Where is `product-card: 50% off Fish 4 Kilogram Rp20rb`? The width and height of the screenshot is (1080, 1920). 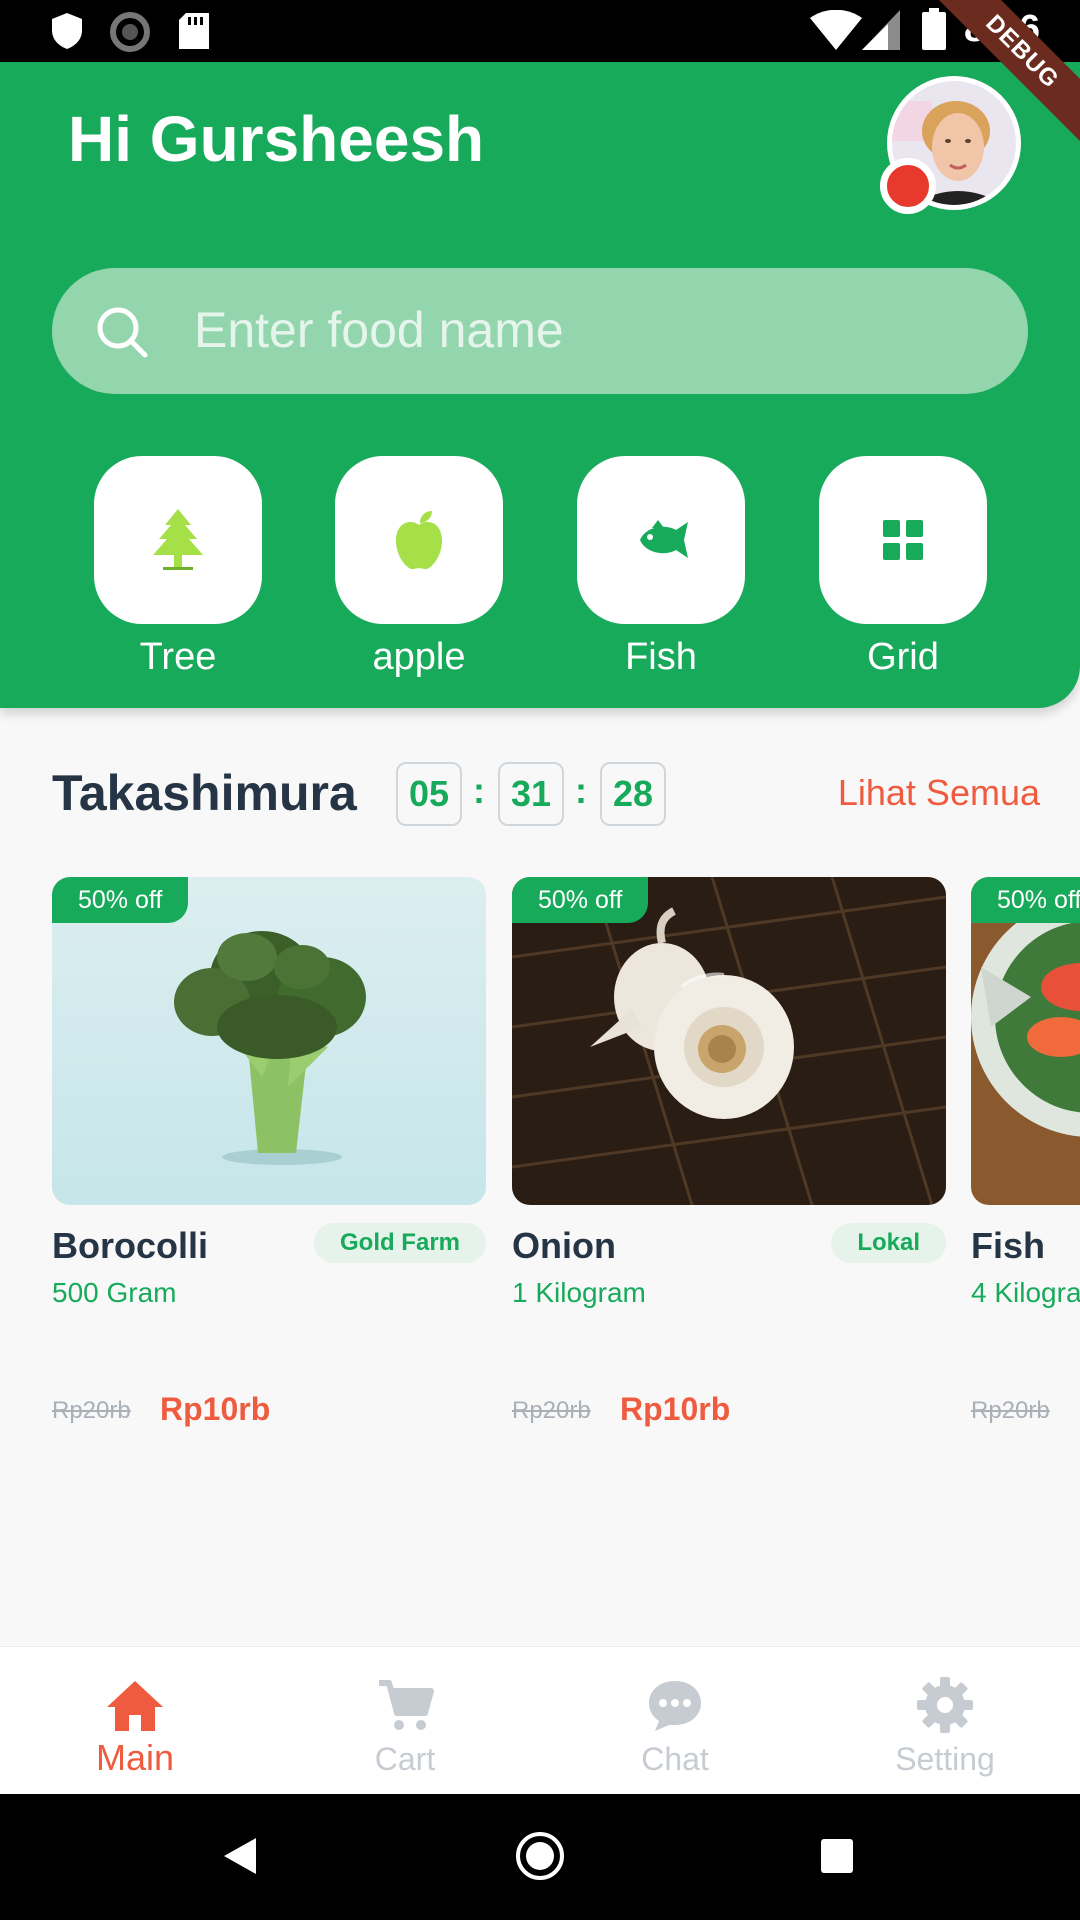 product-card: 50% off Fish 4 Kilogram Rp20rb is located at coordinates (1025, 1150).